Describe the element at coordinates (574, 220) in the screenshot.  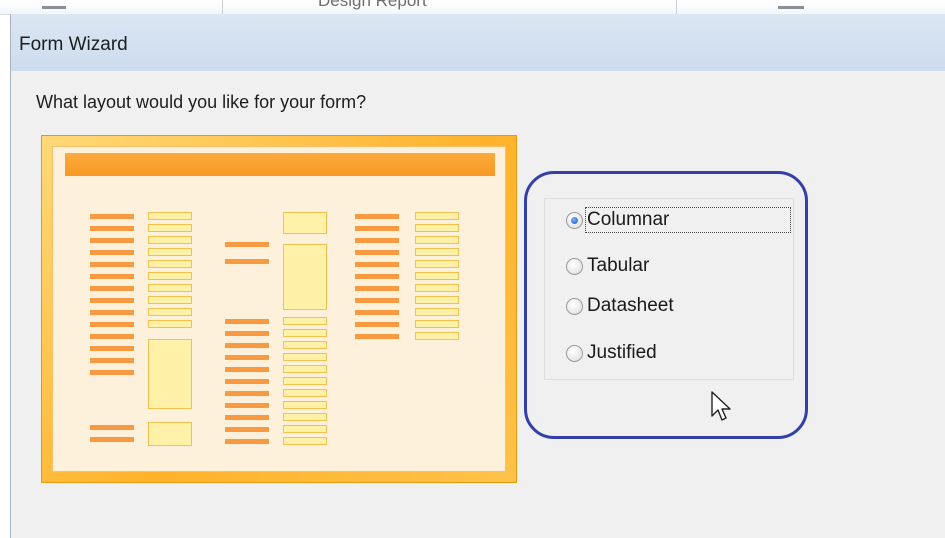
I see `radio-selected-icon` at that location.